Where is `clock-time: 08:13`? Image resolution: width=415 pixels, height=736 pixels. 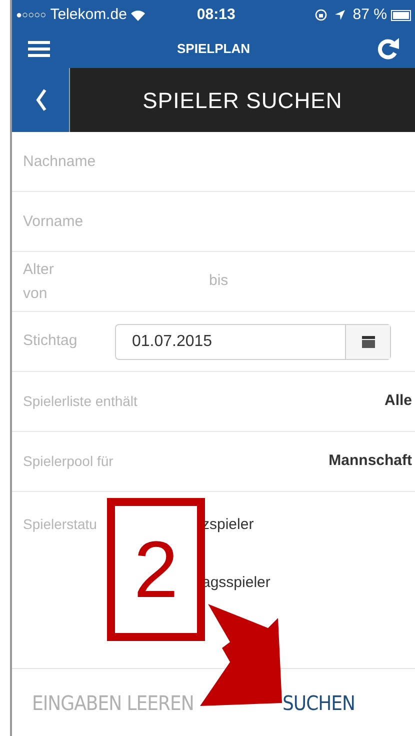
clock-time: 08:13 is located at coordinates (216, 14).